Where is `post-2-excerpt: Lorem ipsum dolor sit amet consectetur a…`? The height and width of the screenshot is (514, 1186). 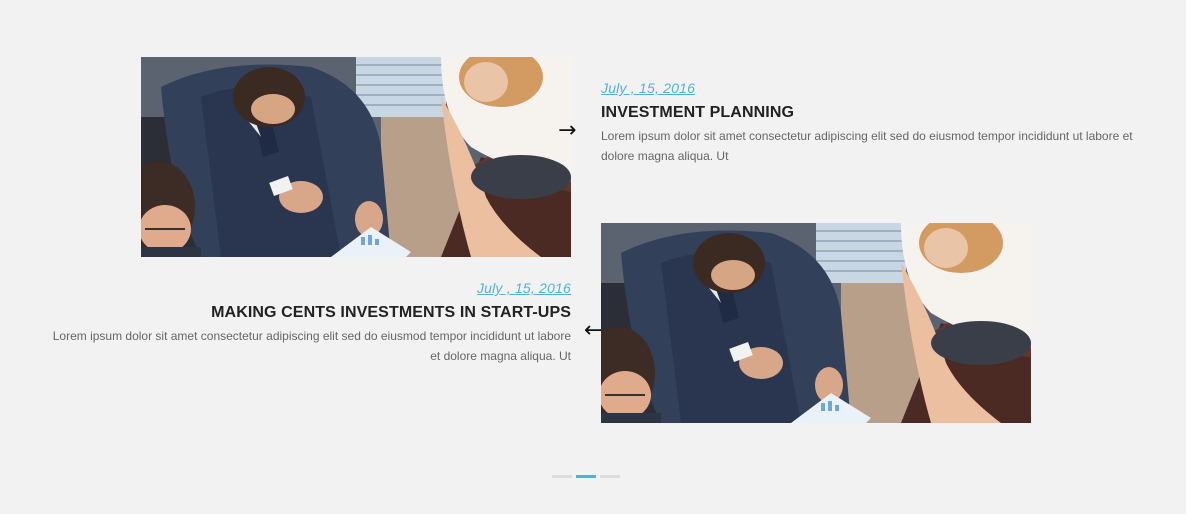 post-2-excerpt: Lorem ipsum dolor sit amet consectetur a… is located at coordinates (311, 346).